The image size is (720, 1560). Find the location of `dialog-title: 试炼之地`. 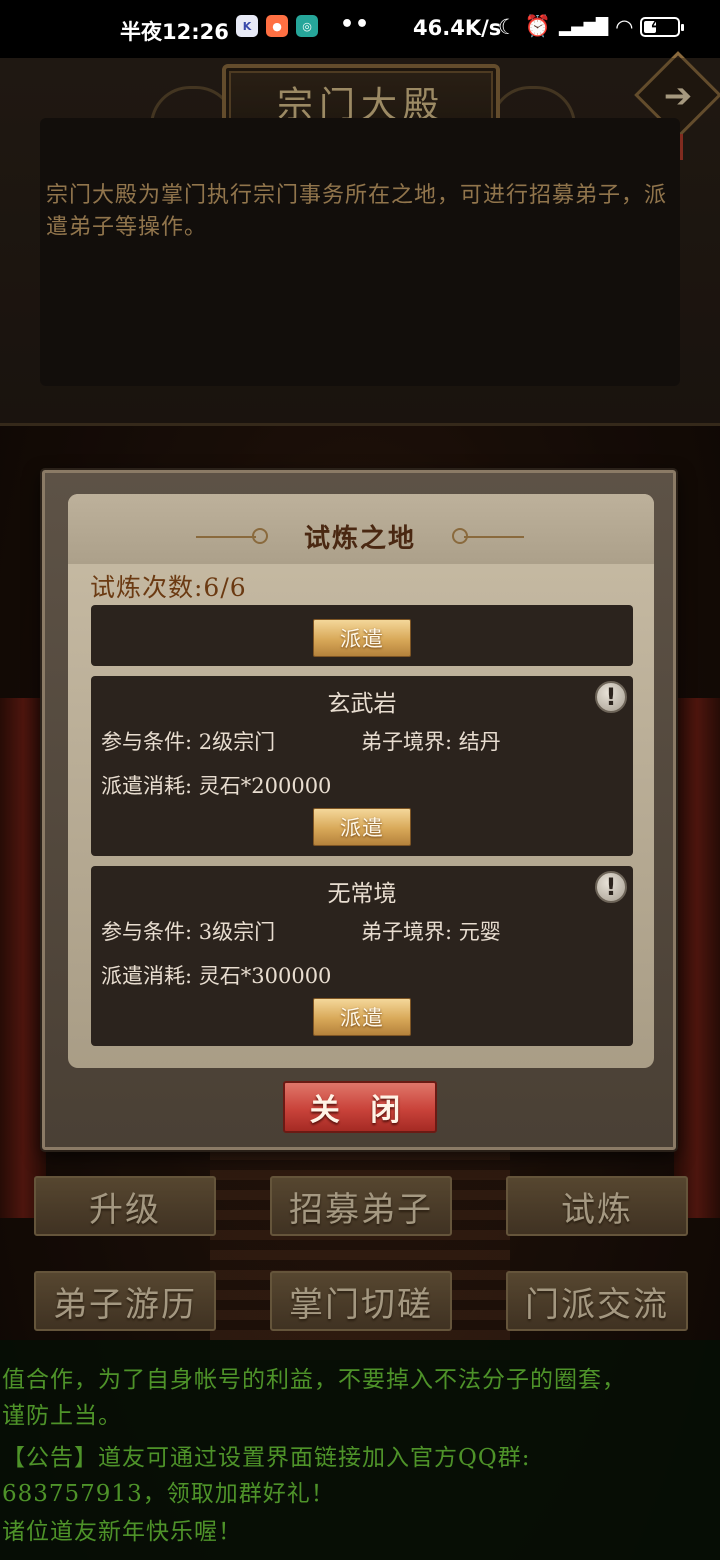

dialog-title: 试炼之地 is located at coordinates (359, 539).